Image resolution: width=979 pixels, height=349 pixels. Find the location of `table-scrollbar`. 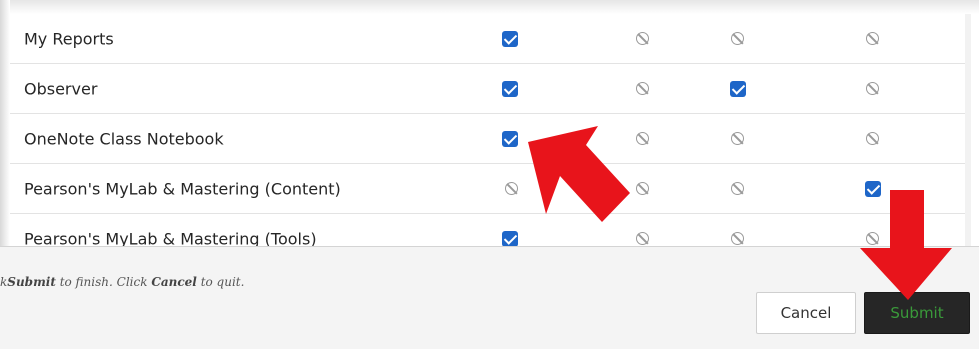

table-scrollbar is located at coordinates (968, 130).